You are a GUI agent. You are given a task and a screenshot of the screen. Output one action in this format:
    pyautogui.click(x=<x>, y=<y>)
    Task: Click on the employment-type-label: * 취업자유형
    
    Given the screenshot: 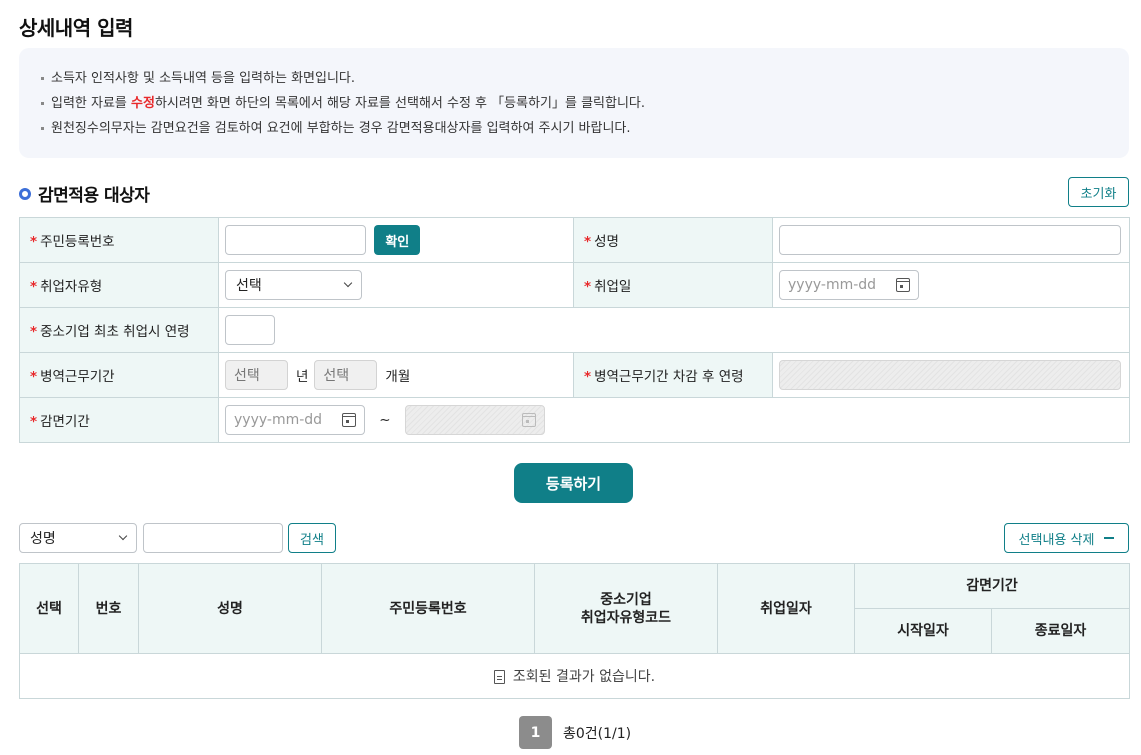 What is the action you would take?
    pyautogui.click(x=119, y=285)
    